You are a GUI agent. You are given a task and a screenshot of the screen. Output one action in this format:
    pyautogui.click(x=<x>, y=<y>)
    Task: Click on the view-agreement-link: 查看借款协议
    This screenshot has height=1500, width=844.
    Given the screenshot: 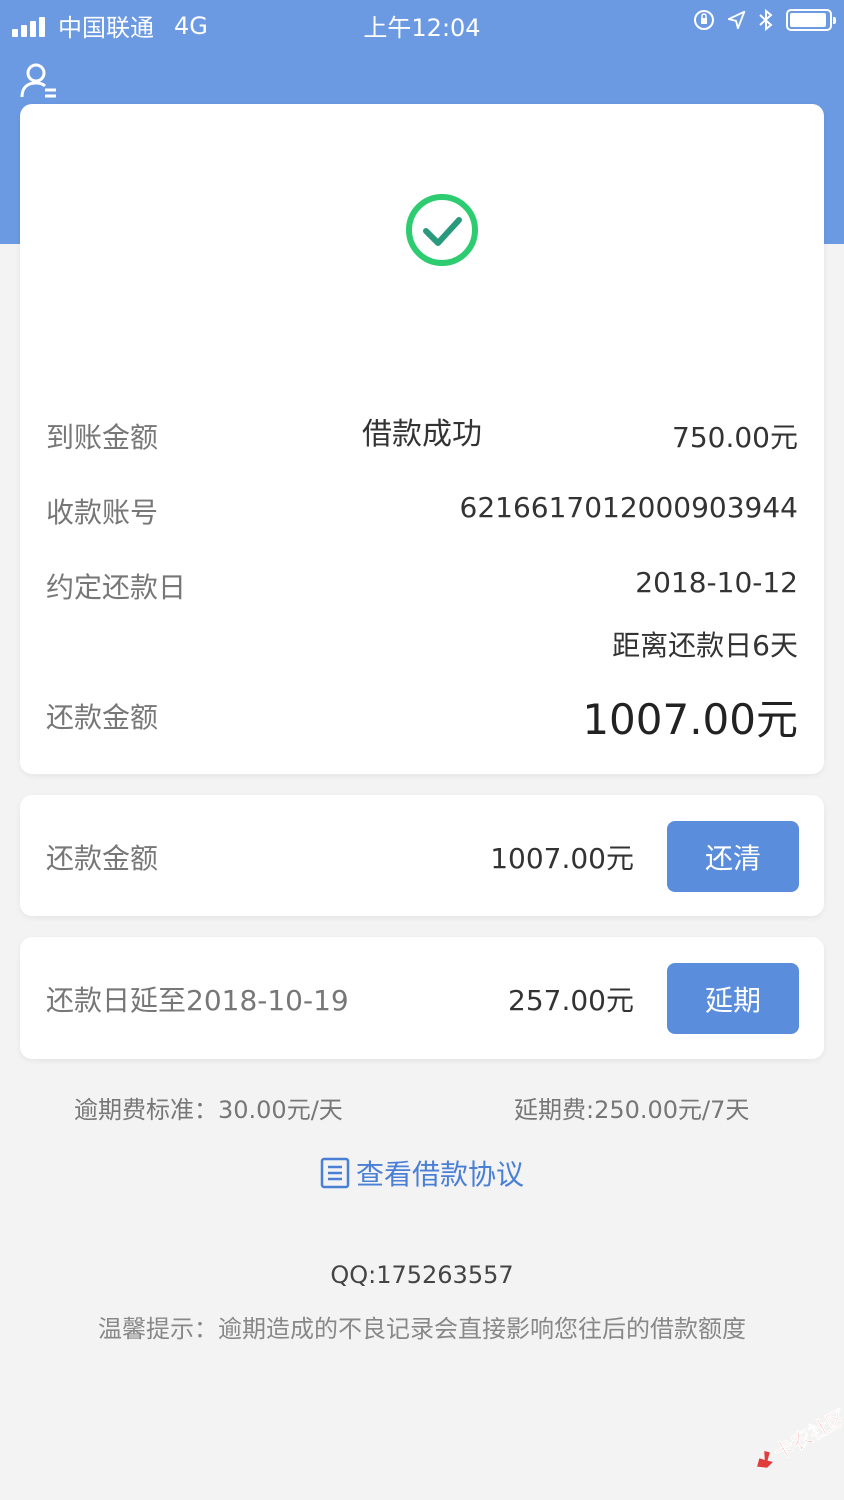 What is the action you would take?
    pyautogui.click(x=422, y=1173)
    